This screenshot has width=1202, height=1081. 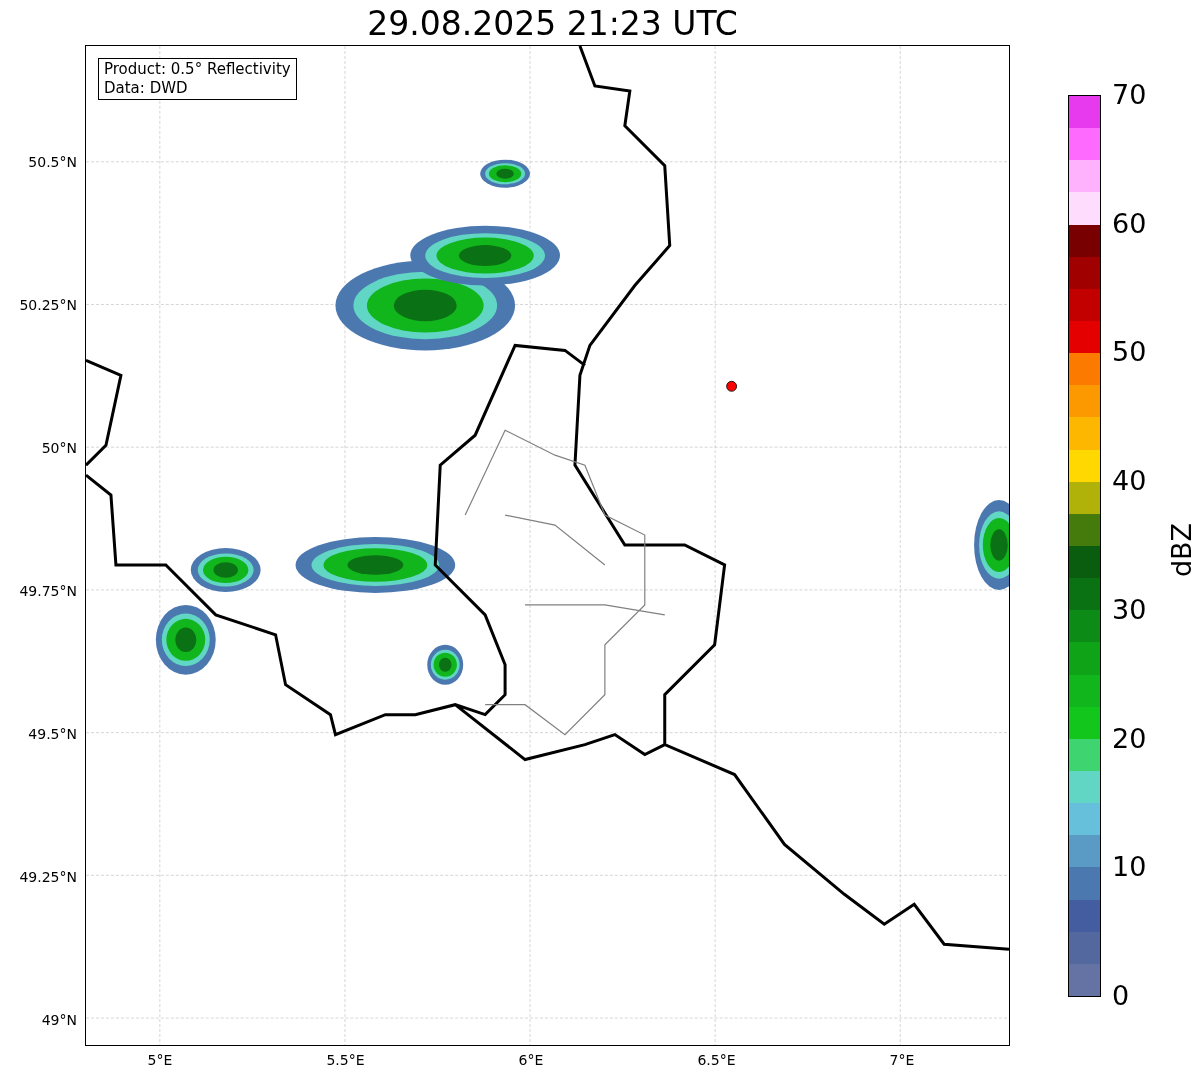 What do you see at coordinates (48, 877) in the screenshot?
I see `latitude-label: 49.25°N` at bounding box center [48, 877].